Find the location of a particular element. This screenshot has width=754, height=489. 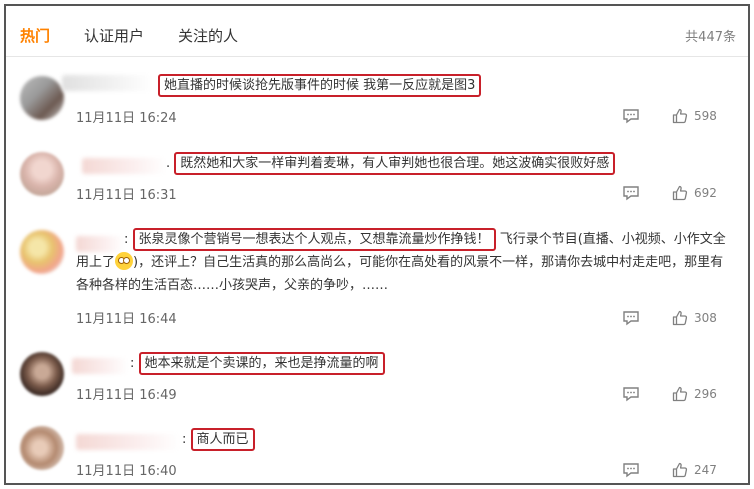

highlighted-text: 张泉灵像个营销号一想表达个人观点，又想靠流量炒作挣钱！ is located at coordinates (314, 239).